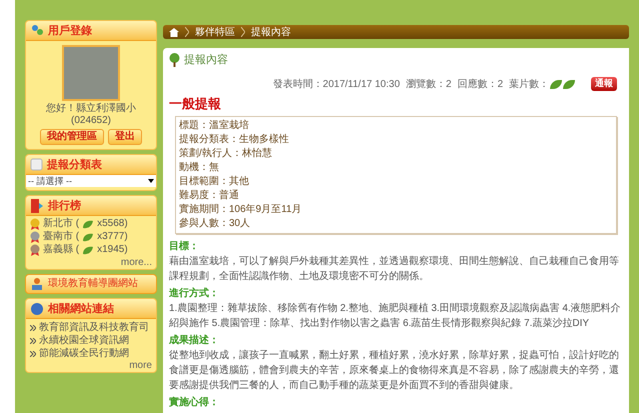  What do you see at coordinates (91, 109) in the screenshot?
I see `greeting-text: 您好！縣立利澤國小` at bounding box center [91, 109].